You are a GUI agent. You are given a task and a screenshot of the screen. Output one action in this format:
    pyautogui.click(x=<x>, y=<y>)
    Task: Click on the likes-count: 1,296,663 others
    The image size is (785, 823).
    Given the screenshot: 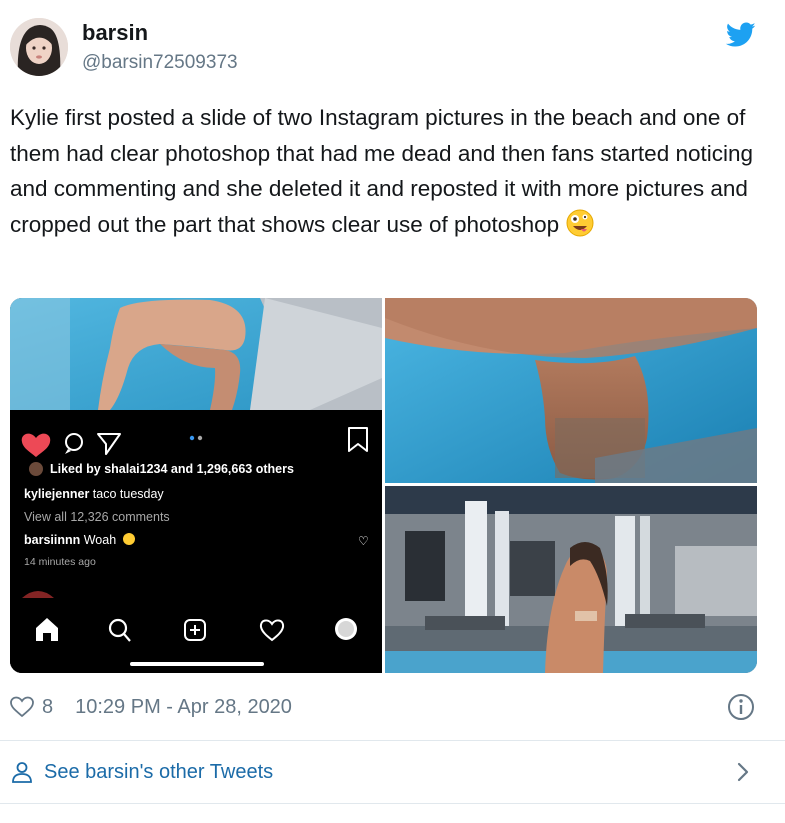 What is the action you would take?
    pyautogui.click(x=245, y=469)
    